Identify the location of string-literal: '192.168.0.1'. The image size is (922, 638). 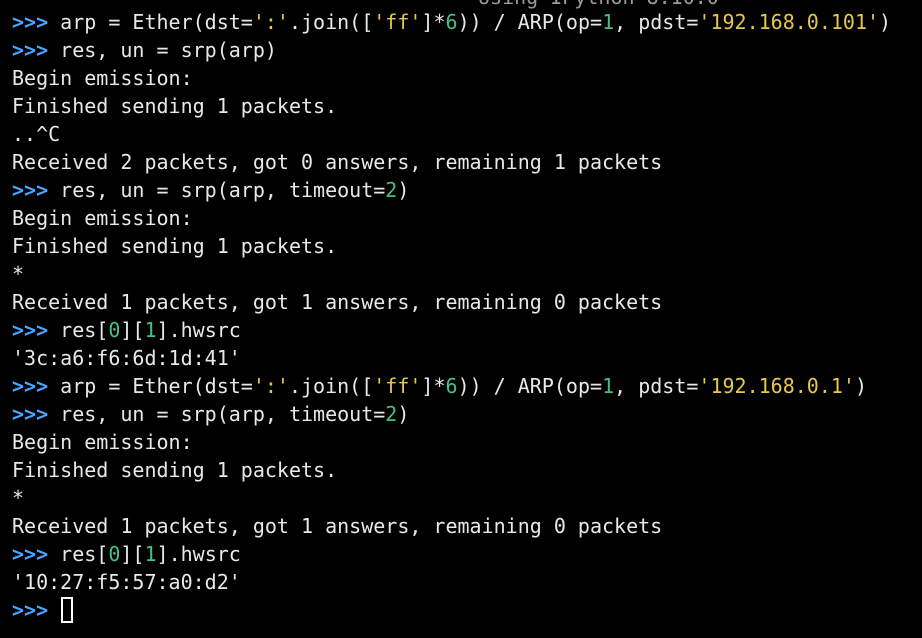
(776, 386).